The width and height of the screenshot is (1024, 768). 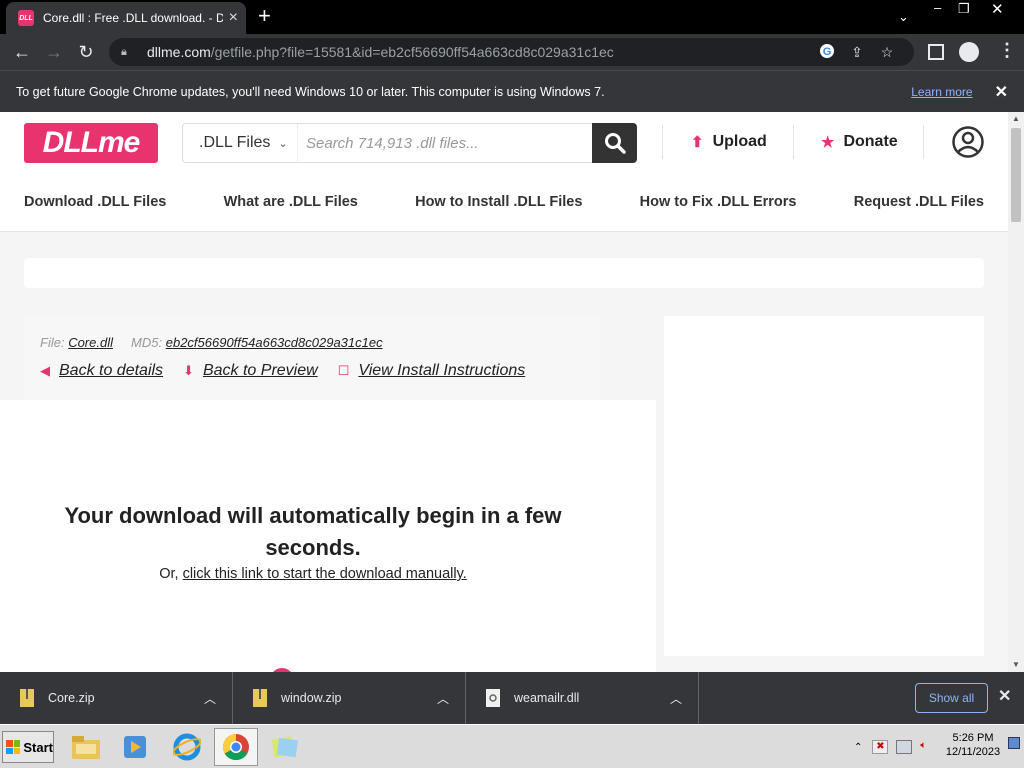 I want to click on chevron-down-icon: ⌄, so click(x=283, y=143).